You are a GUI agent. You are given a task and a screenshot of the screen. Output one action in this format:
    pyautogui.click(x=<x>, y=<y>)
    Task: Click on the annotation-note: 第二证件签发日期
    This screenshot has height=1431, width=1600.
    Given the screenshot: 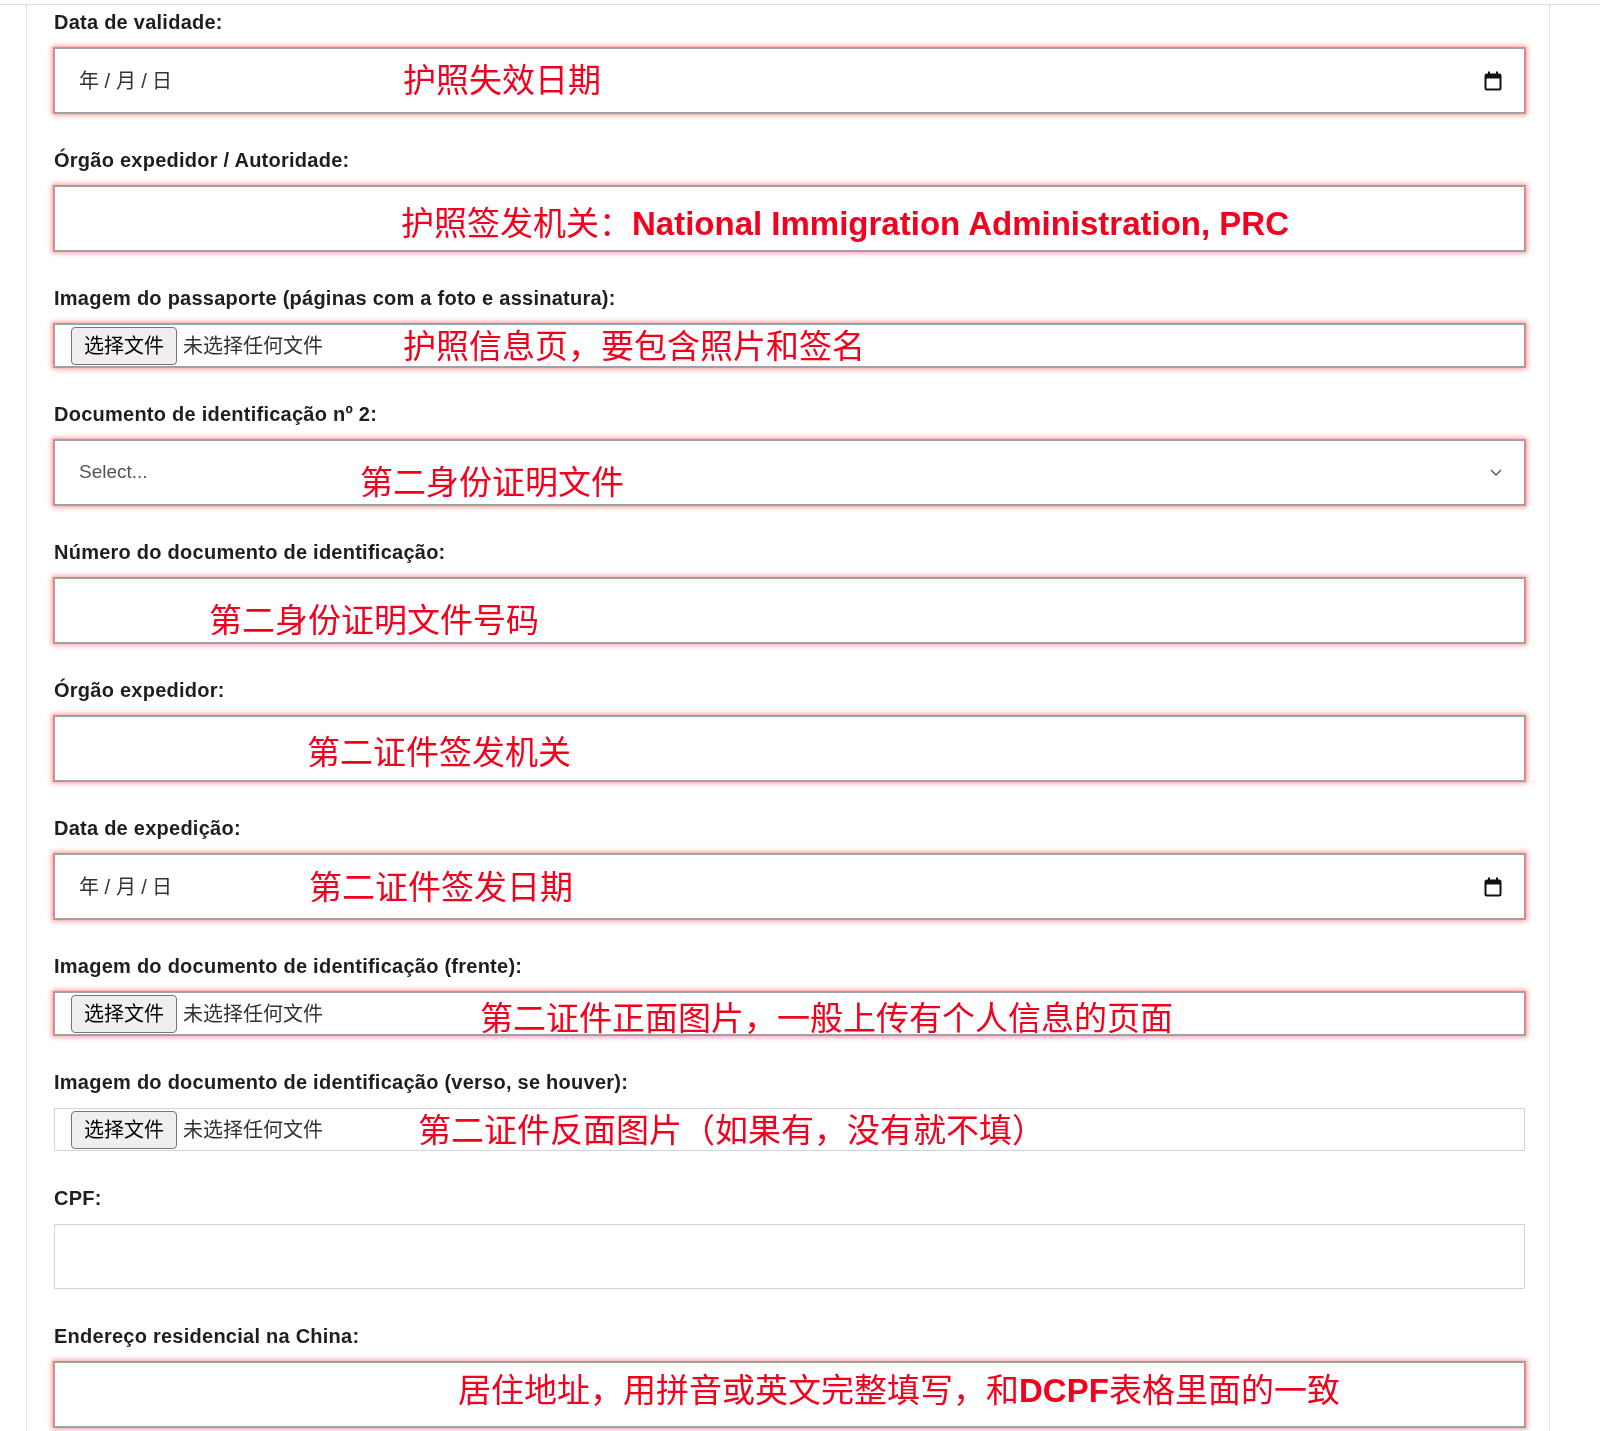 What is the action you would take?
    pyautogui.click(x=441, y=887)
    